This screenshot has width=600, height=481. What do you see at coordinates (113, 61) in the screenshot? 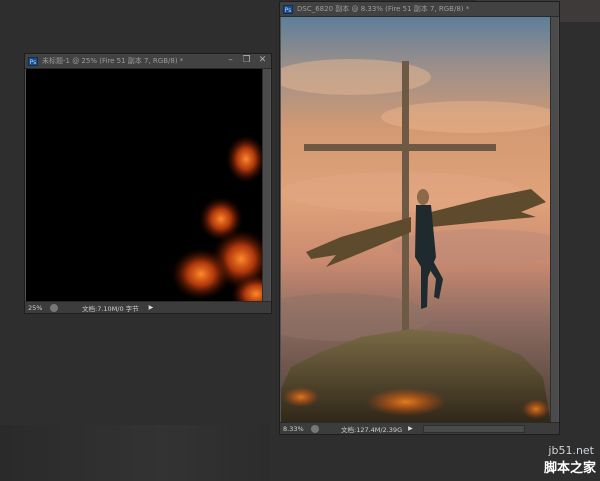
I see `window-title: 未标题-1 @ 25% (Fire 51 副本 7, RGB/8) *` at bounding box center [113, 61].